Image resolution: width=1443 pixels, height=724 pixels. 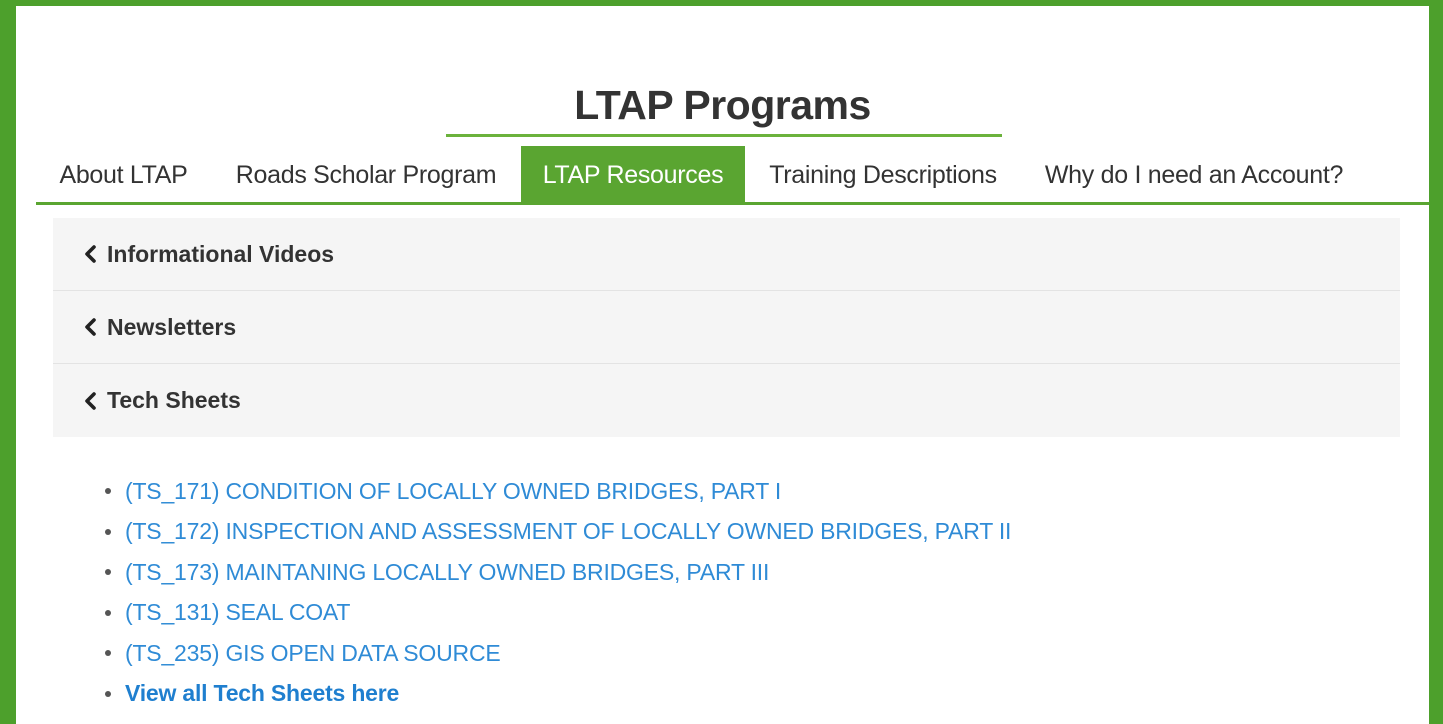 What do you see at coordinates (724, 135) in the screenshot?
I see `title-underline` at bounding box center [724, 135].